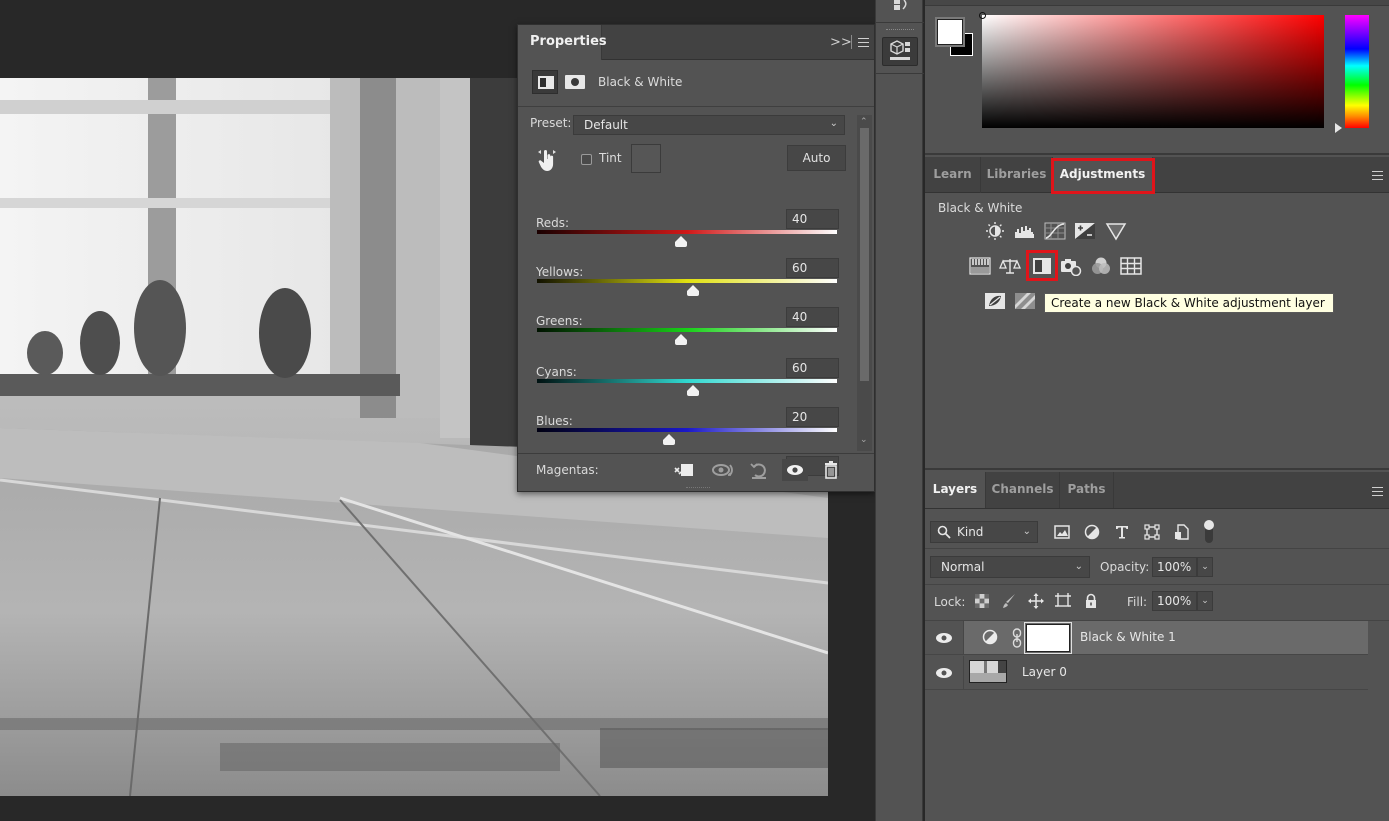 The width and height of the screenshot is (1389, 821). What do you see at coordinates (1128, 637) in the screenshot?
I see `layer-name: Black & White 1` at bounding box center [1128, 637].